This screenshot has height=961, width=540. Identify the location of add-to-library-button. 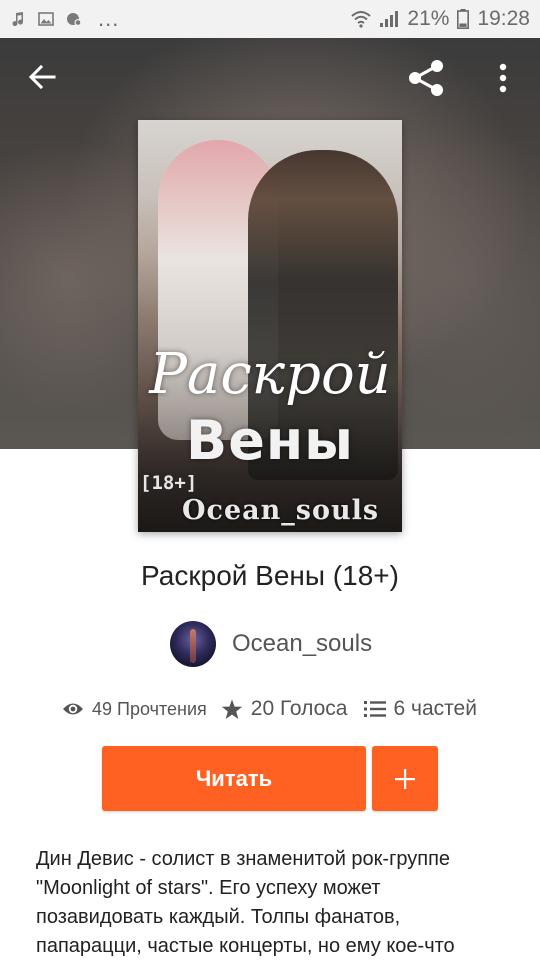
(405, 778).